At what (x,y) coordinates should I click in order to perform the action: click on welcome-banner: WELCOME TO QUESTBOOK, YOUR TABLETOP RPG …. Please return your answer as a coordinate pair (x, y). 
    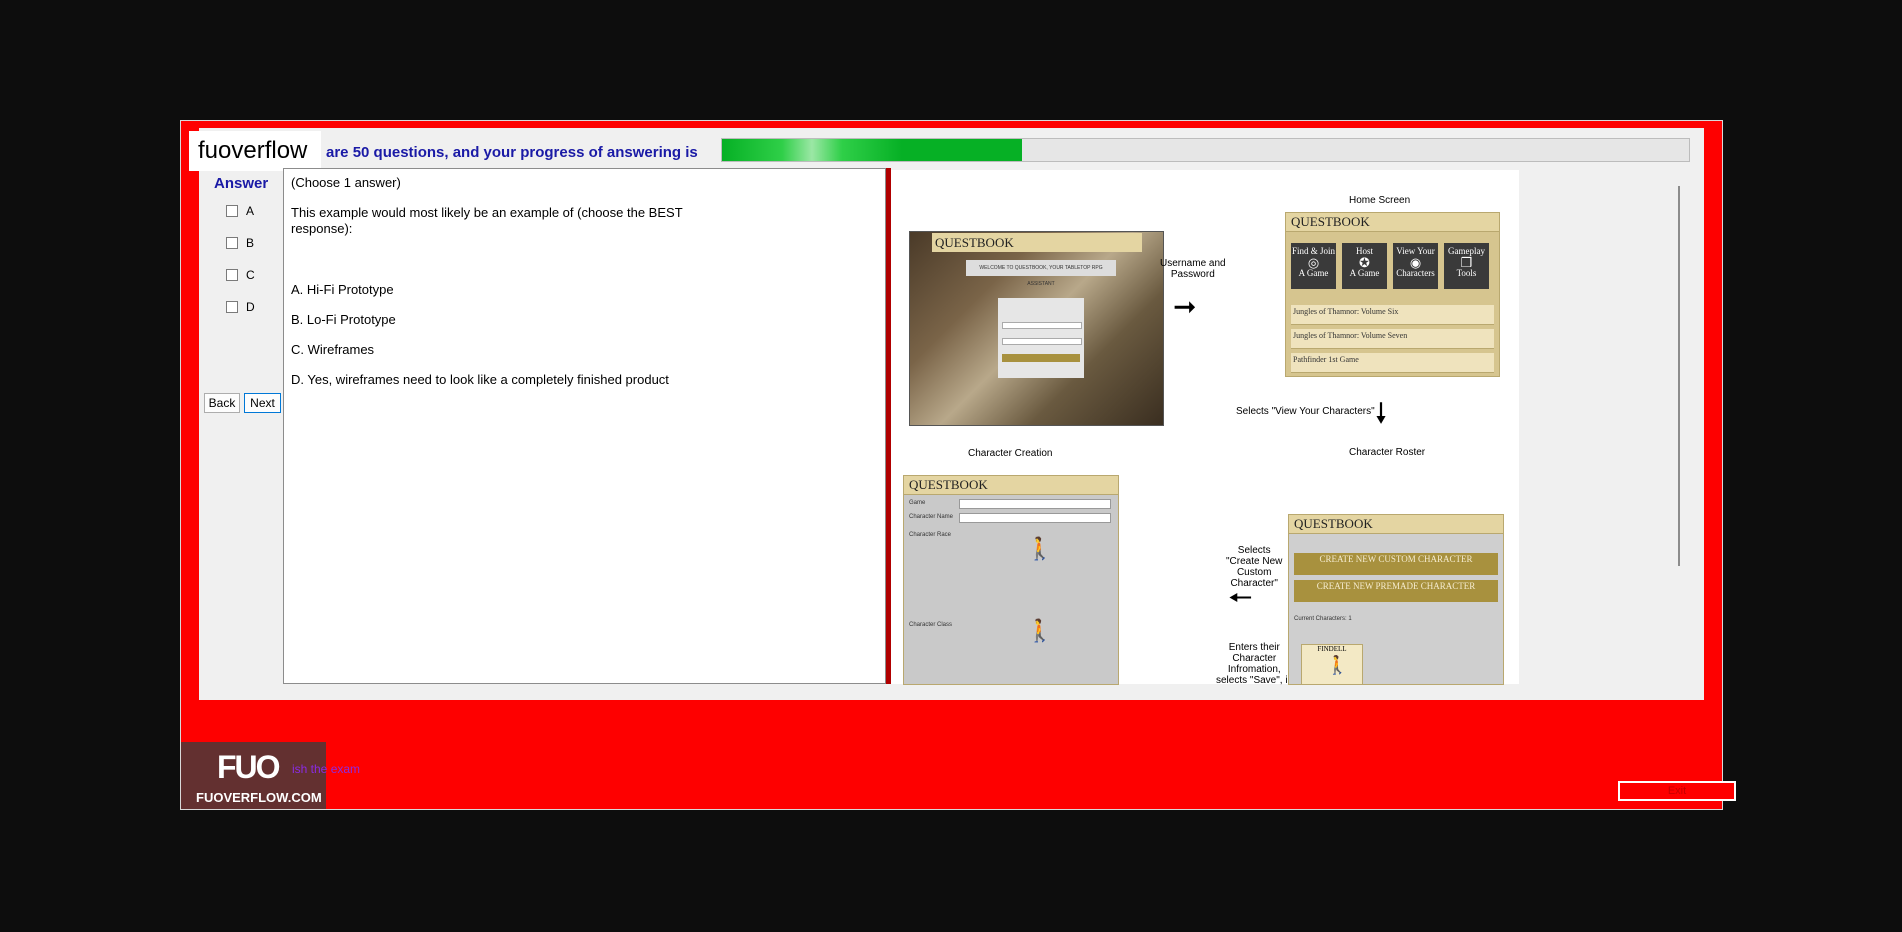
    Looking at the image, I should click on (1041, 273).